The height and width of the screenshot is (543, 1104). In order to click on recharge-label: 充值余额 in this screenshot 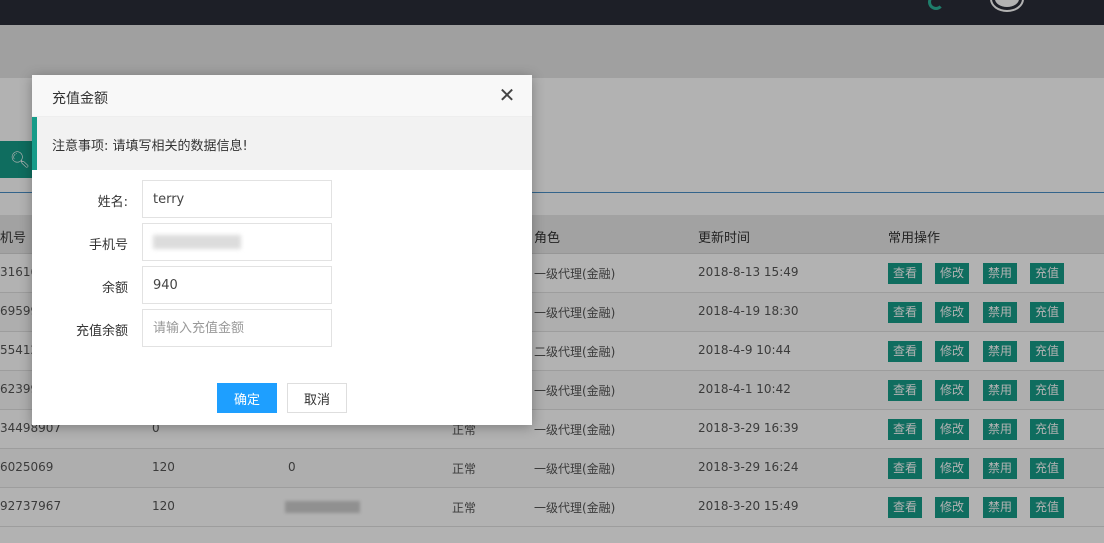, I will do `click(101, 331)`.